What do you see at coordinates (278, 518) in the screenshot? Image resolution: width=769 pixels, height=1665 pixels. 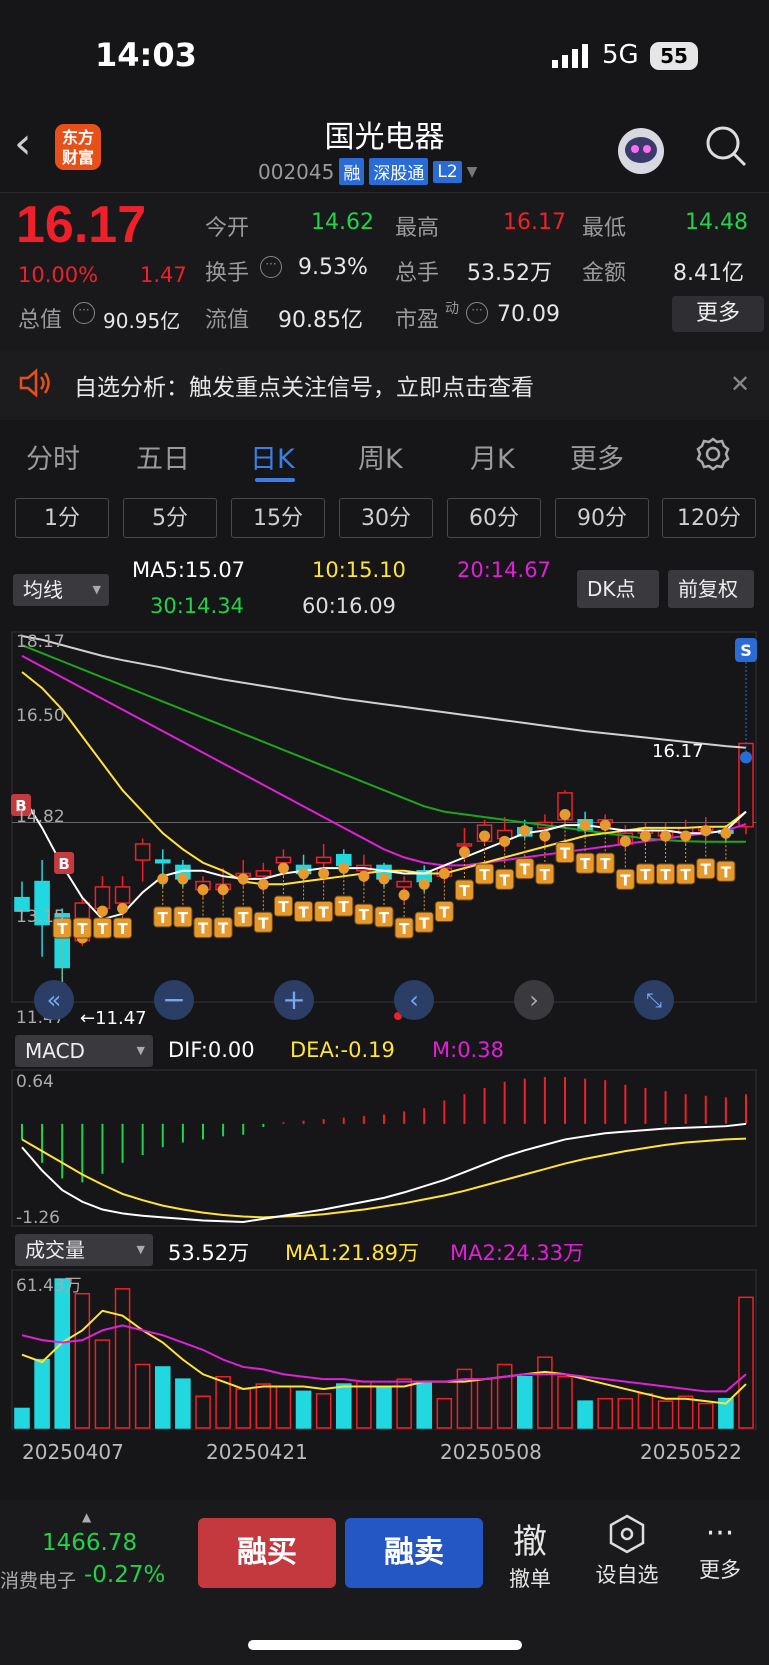 I see `minute-15-button: 15分` at bounding box center [278, 518].